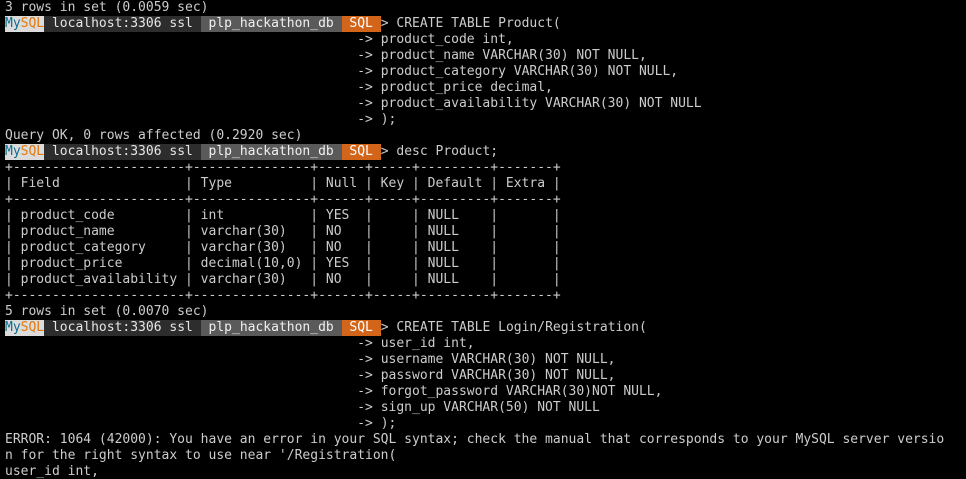  What do you see at coordinates (52, 471) in the screenshot?
I see `output-text: user_id int,` at bounding box center [52, 471].